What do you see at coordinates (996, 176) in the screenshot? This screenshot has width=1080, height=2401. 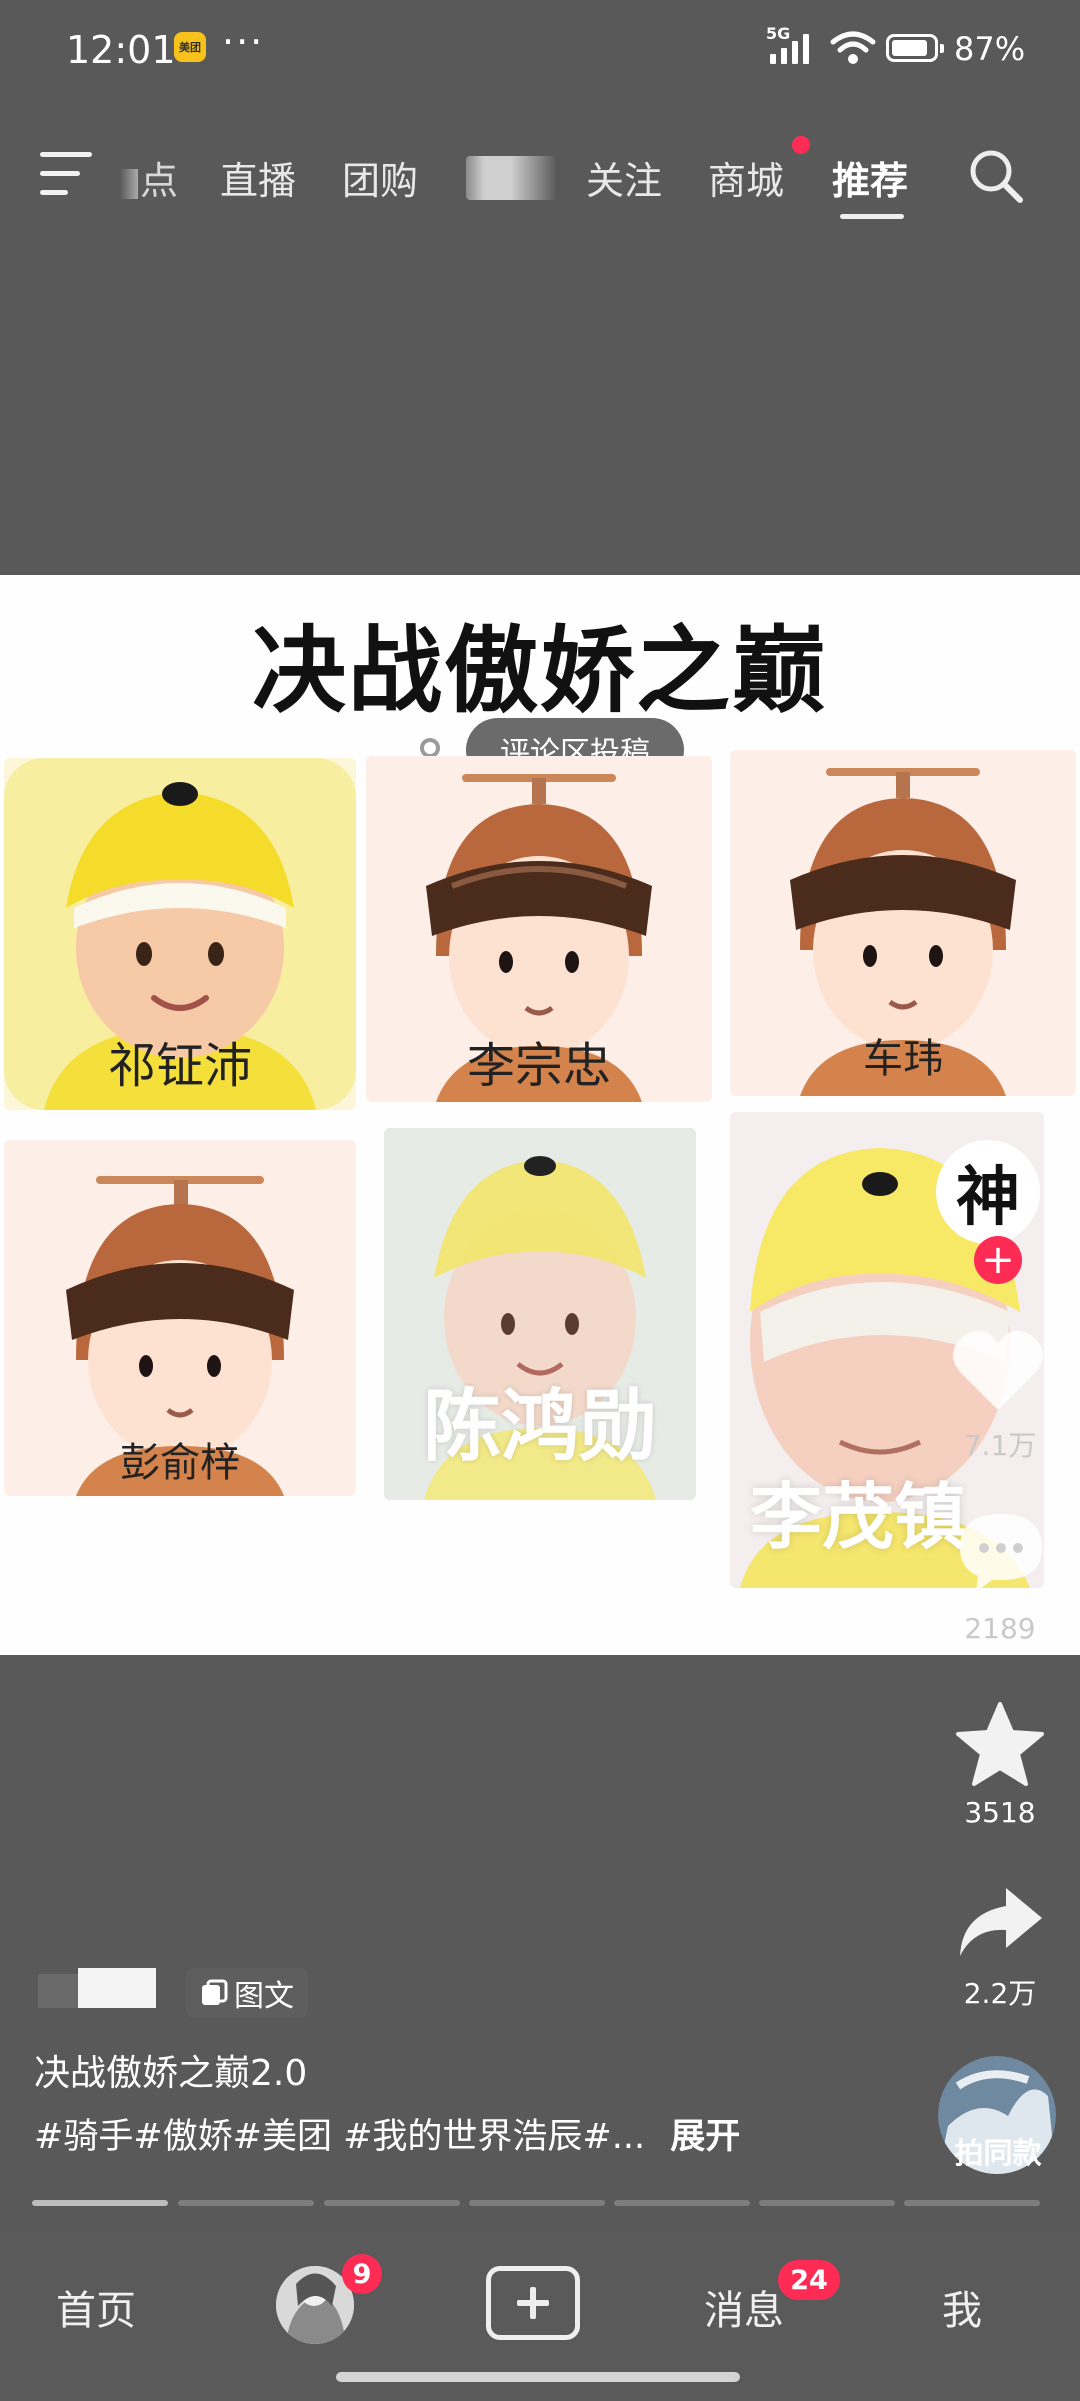 I see `search-icon` at bounding box center [996, 176].